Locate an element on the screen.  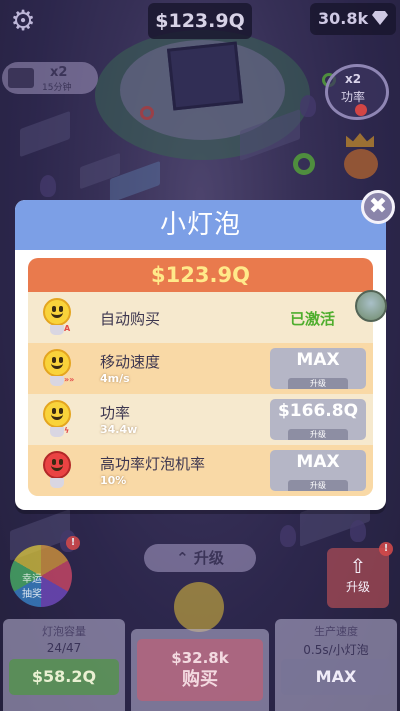
money-counter: $123.9Q is located at coordinates (200, 21).